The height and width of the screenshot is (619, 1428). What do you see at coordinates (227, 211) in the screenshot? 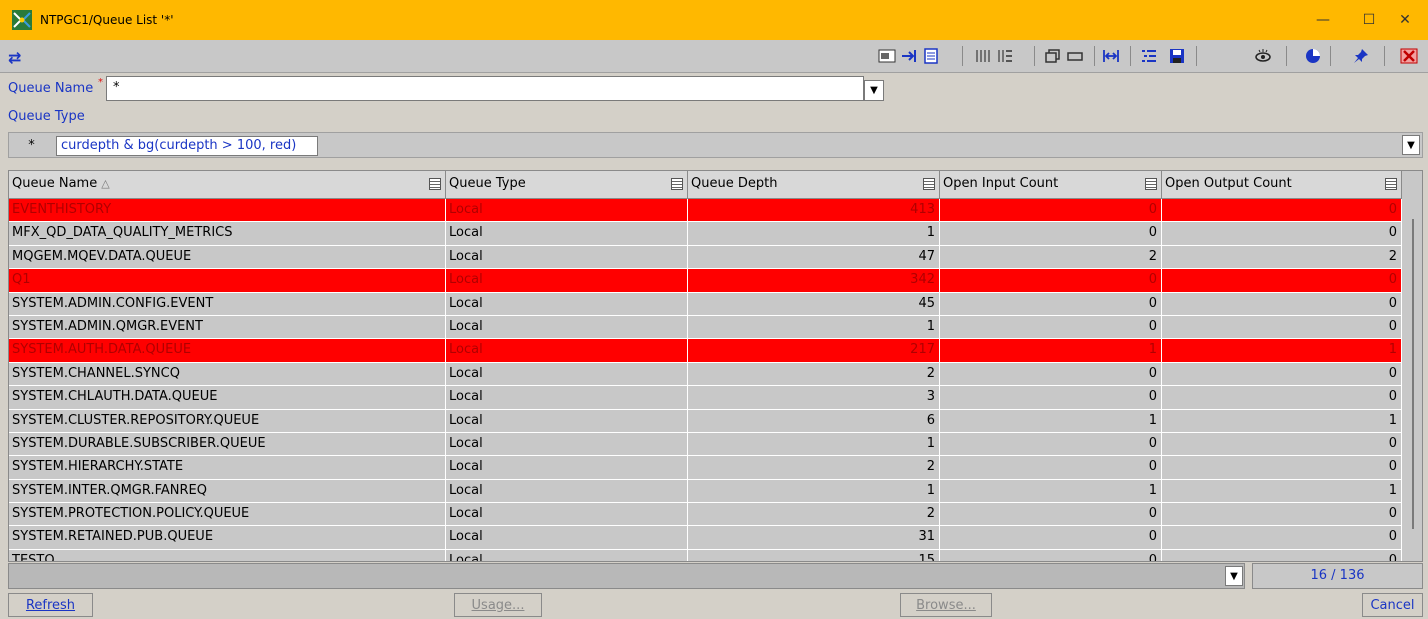
I see `cell-queue-name: EVENTHISTORY` at bounding box center [227, 211].